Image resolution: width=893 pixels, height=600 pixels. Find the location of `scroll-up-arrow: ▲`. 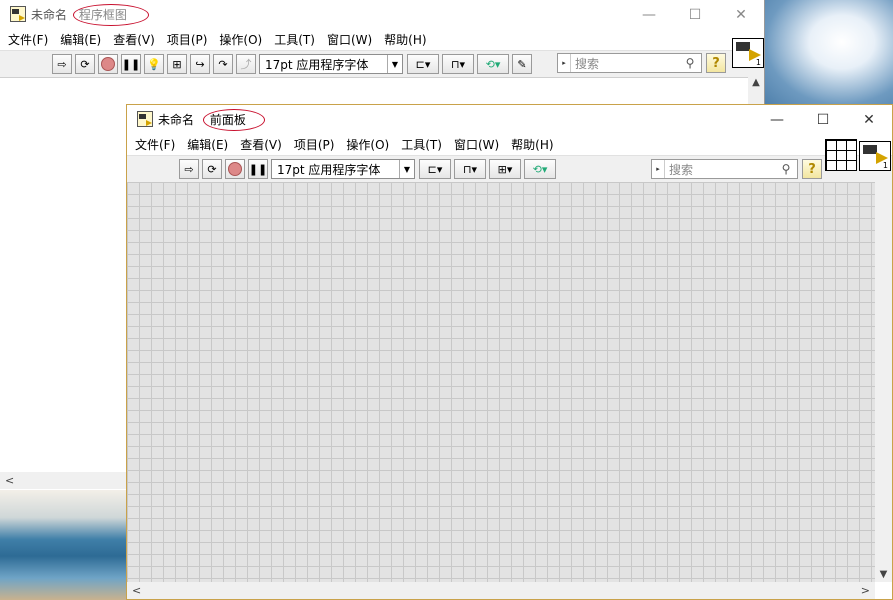

scroll-up-arrow: ▲ is located at coordinates (756, 82).